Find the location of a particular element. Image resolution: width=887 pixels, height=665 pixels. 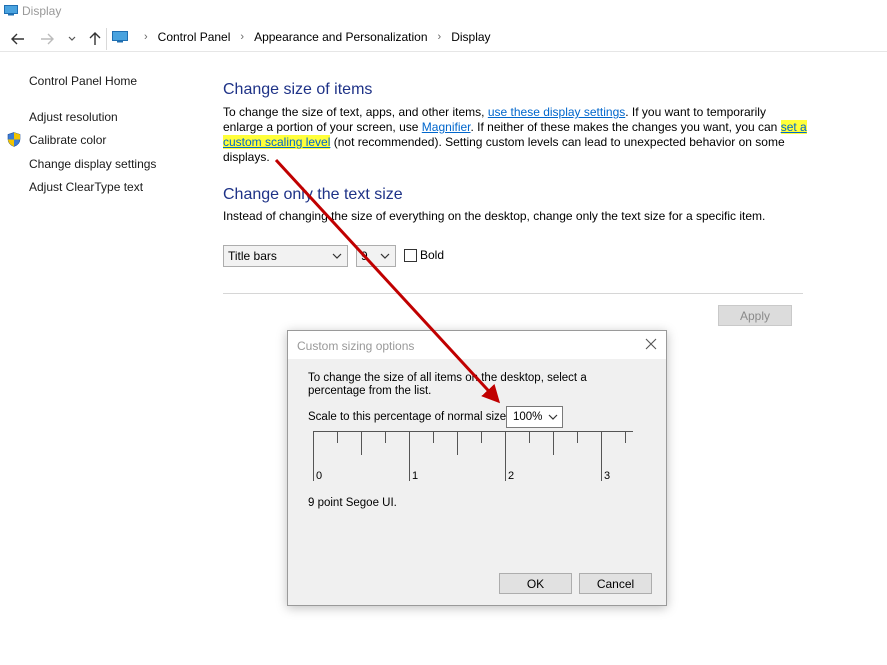

section-heading-change-size: Change size of items is located at coordinates (298, 89).